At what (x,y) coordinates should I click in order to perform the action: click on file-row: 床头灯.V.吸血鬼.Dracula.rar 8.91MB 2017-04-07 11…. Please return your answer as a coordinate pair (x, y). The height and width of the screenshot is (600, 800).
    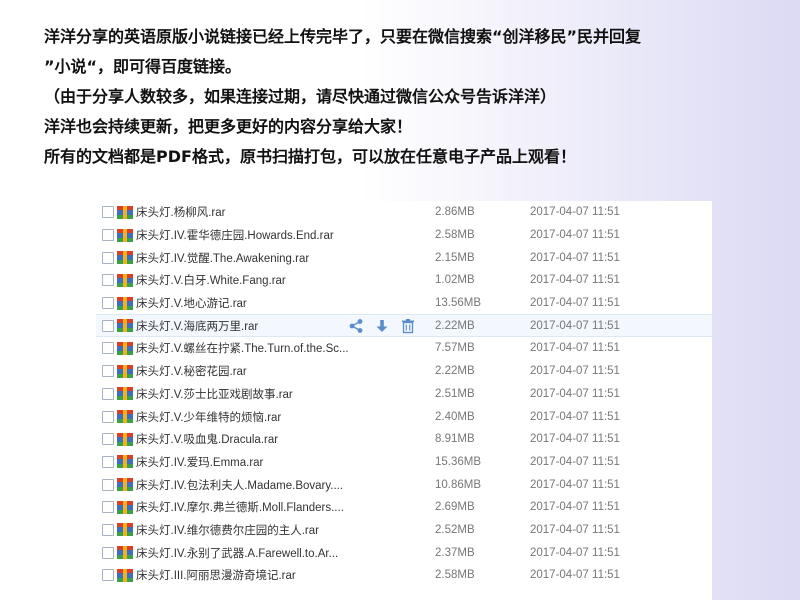
    Looking at the image, I should click on (404, 439).